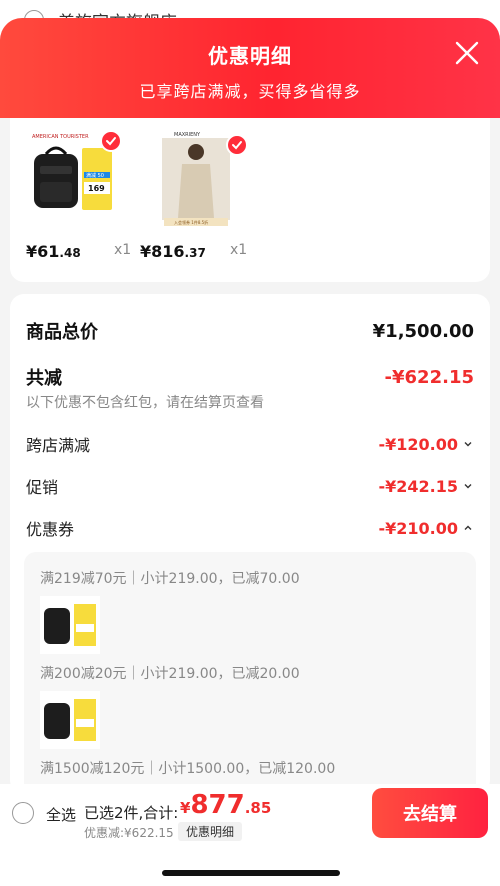  What do you see at coordinates (42, 487) in the screenshot?
I see `promo-label: 促销` at bounding box center [42, 487].